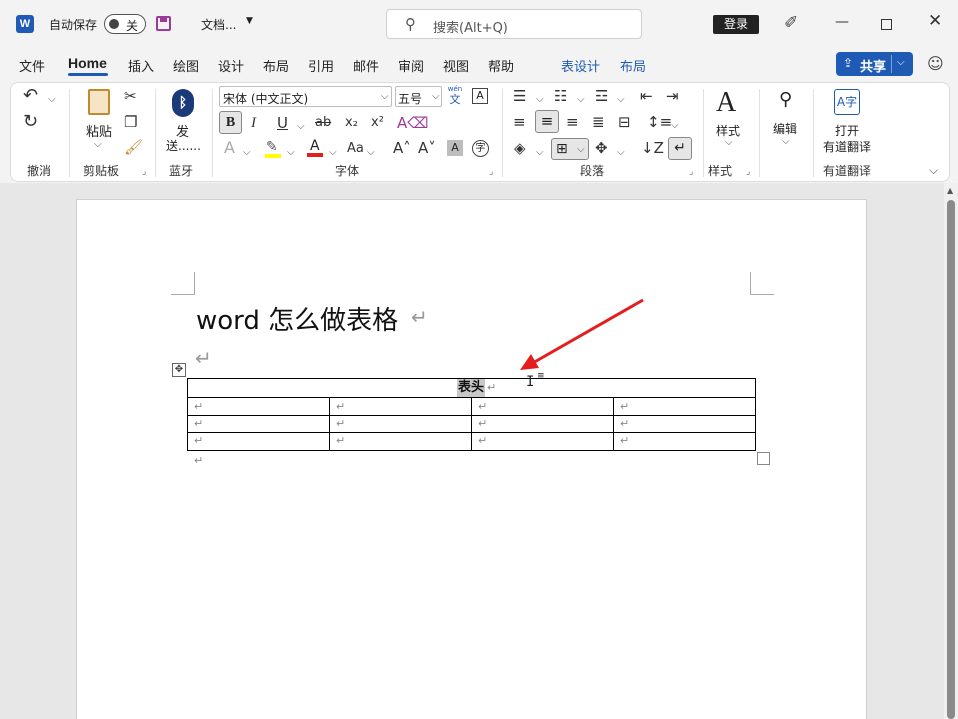  Describe the element at coordinates (87, 63) in the screenshot. I see `tab-home: Home` at that location.